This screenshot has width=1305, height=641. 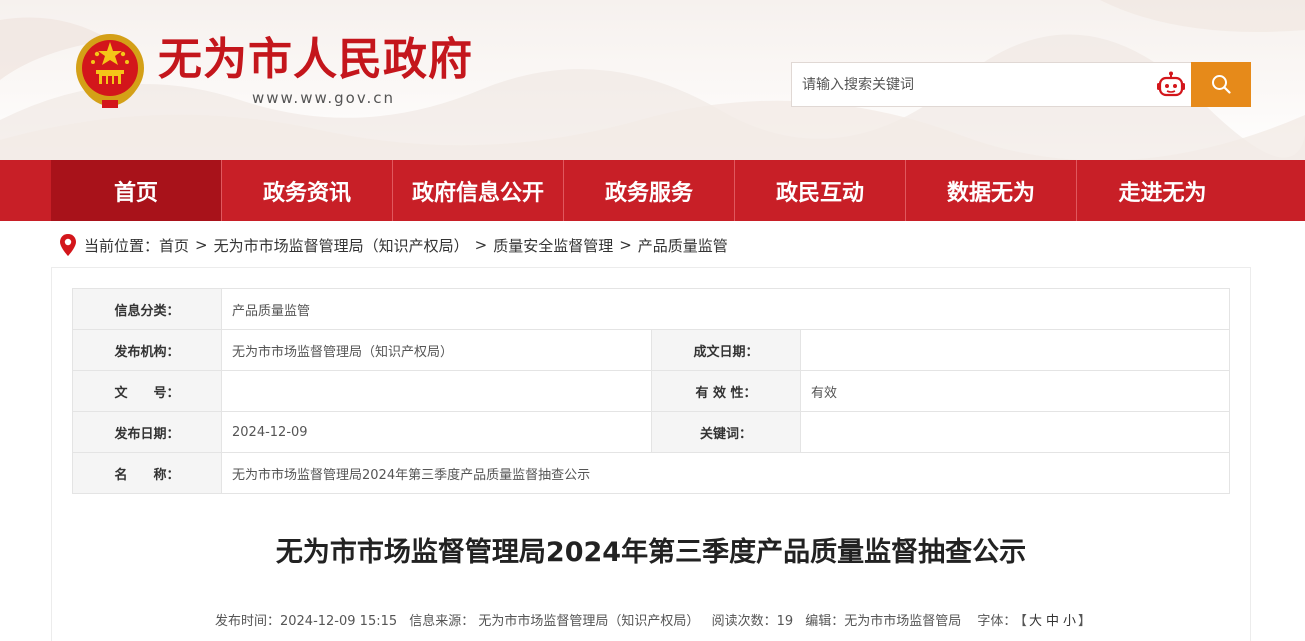 What do you see at coordinates (726, 391) in the screenshot?
I see `validity-label: 有 效 性：` at bounding box center [726, 391].